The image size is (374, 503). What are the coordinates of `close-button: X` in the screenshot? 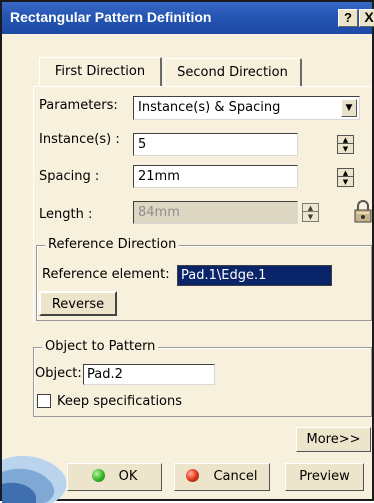 It's located at (366, 18).